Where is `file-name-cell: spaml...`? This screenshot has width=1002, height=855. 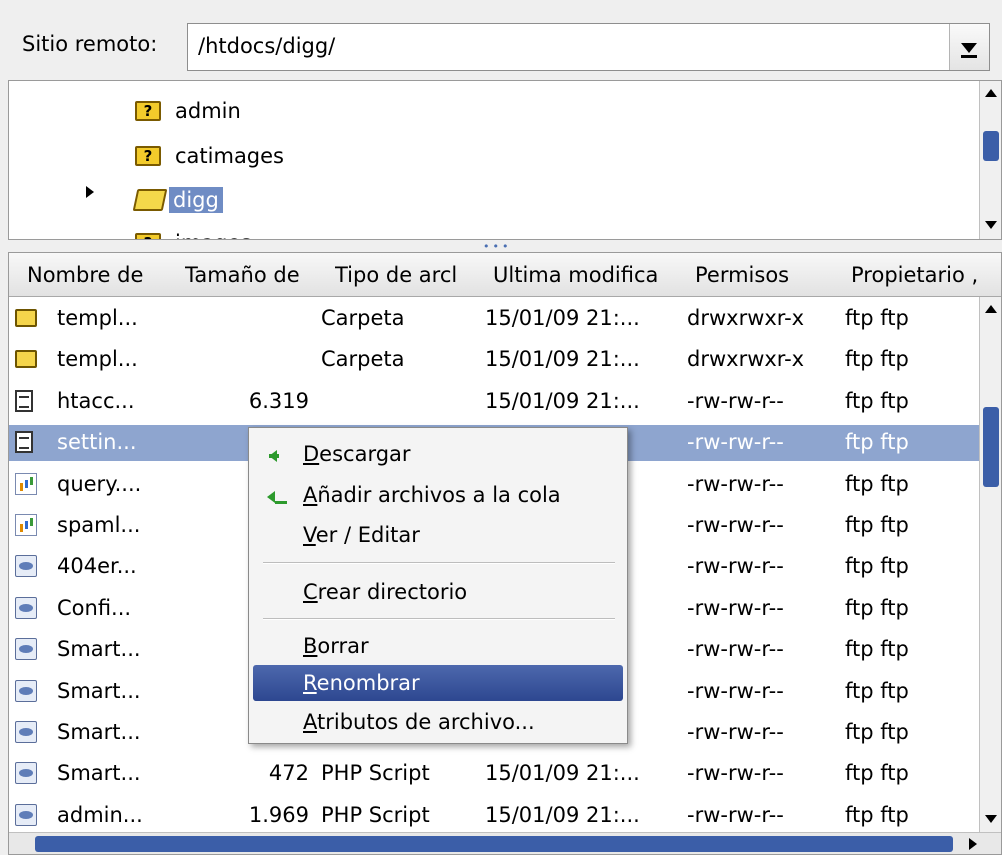 file-name-cell: spaml... is located at coordinates (99, 525).